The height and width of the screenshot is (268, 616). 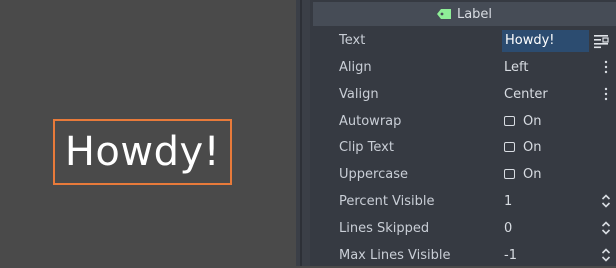 What do you see at coordinates (522, 121) in the screenshot?
I see `autowrap-checkbox: On` at bounding box center [522, 121].